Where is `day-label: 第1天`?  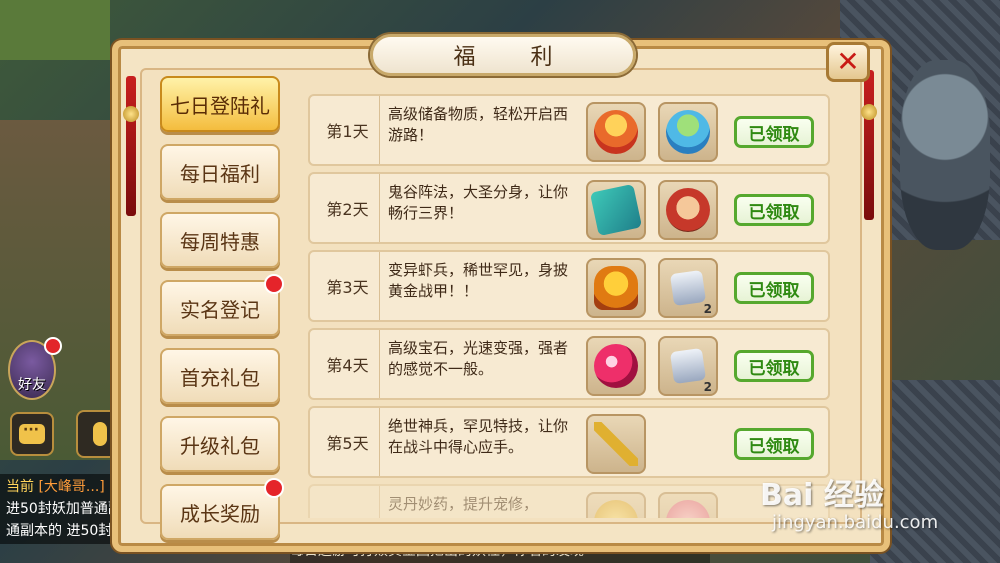
day-label: 第1天 is located at coordinates (348, 130).